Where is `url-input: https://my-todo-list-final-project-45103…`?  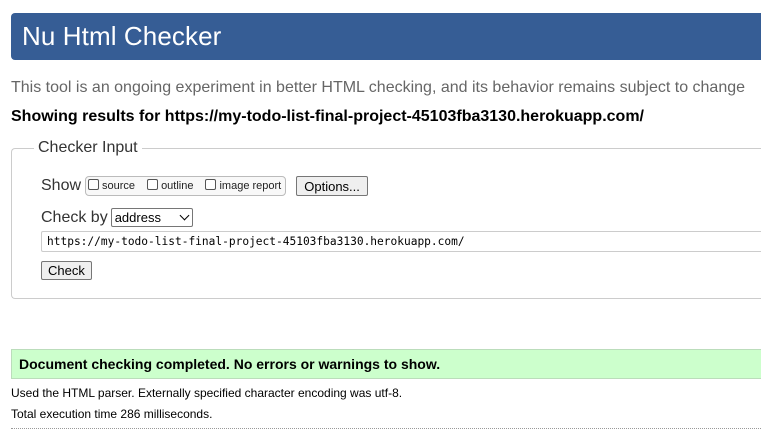
url-input: https://my-todo-list-final-project-45103… is located at coordinates (401, 241).